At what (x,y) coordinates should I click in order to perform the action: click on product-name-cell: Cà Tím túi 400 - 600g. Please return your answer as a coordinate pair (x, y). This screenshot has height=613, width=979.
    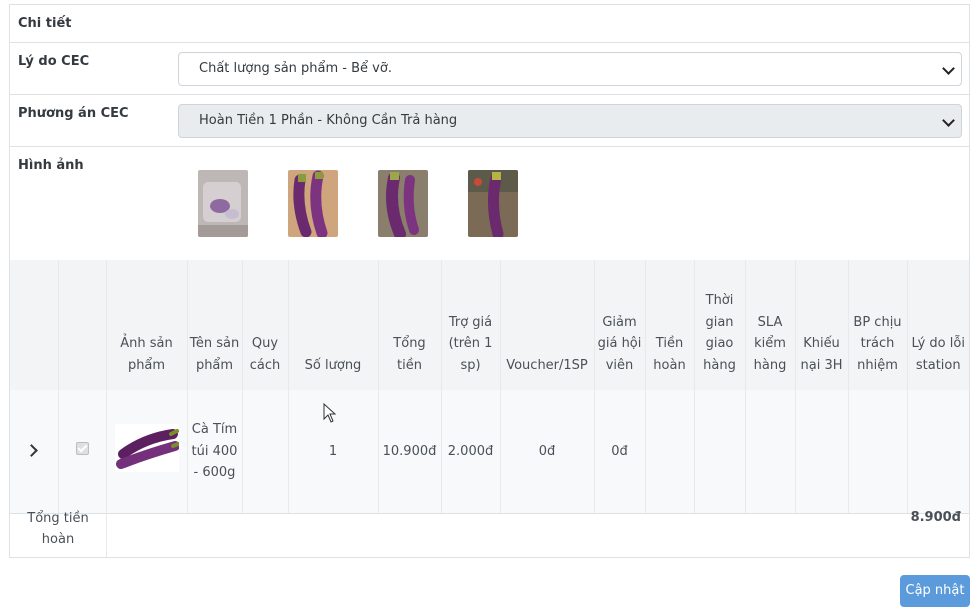
    Looking at the image, I should click on (214, 452).